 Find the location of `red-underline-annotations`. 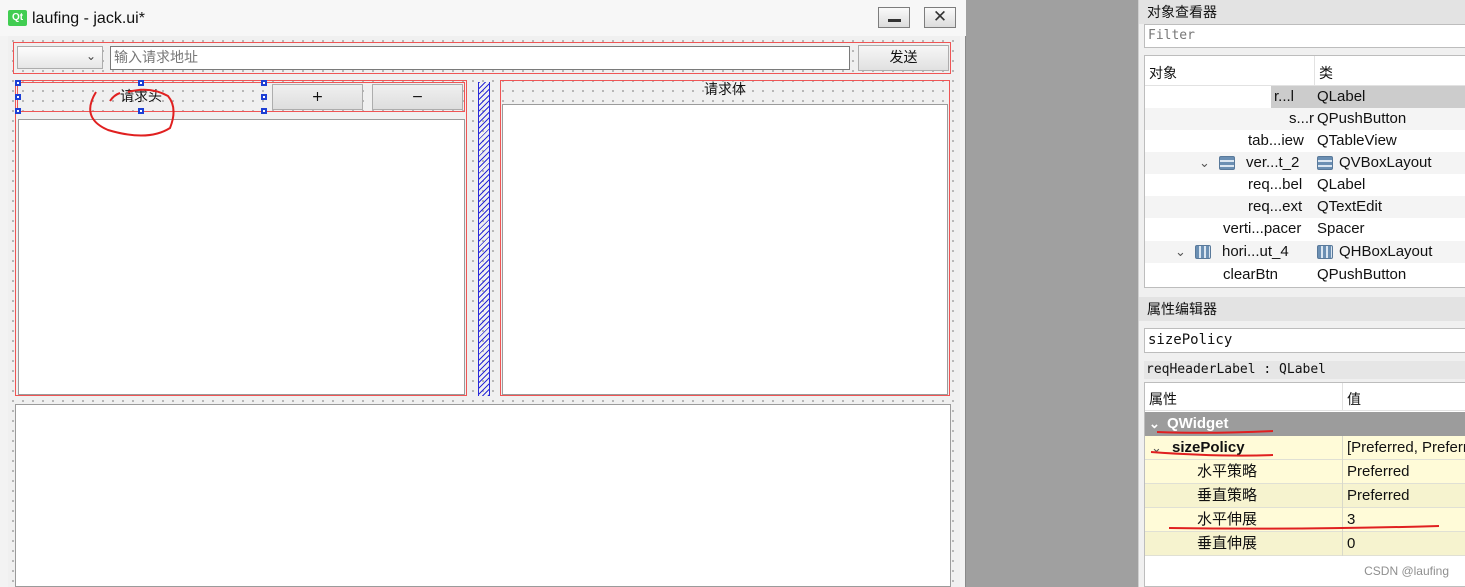

red-underline-annotations is located at coordinates (1295, 480).